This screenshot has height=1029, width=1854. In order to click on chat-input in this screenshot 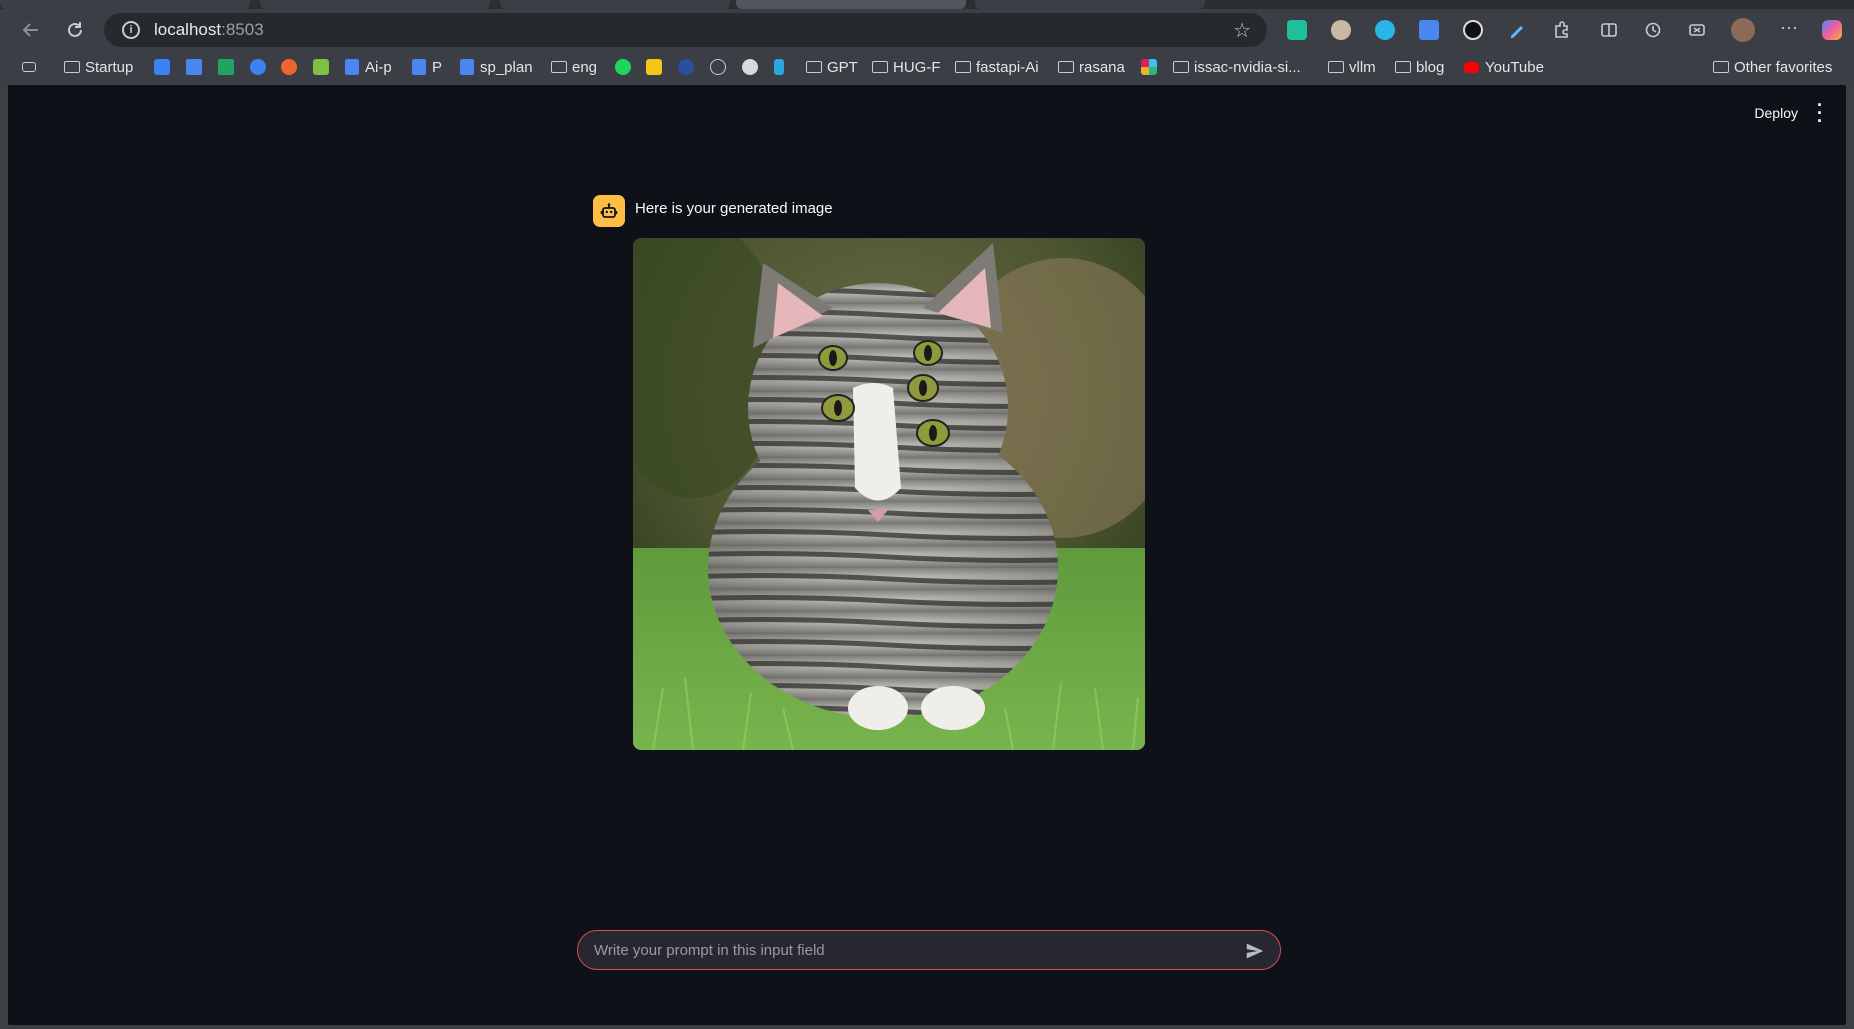, I will do `click(929, 950)`.